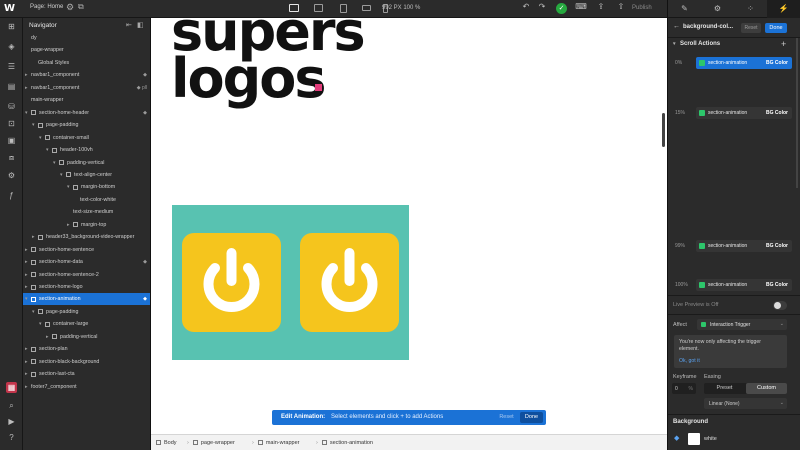 The height and width of the screenshot is (450, 800). What do you see at coordinates (581, 6) in the screenshot?
I see `code-icon: ⌨` at bounding box center [581, 6].